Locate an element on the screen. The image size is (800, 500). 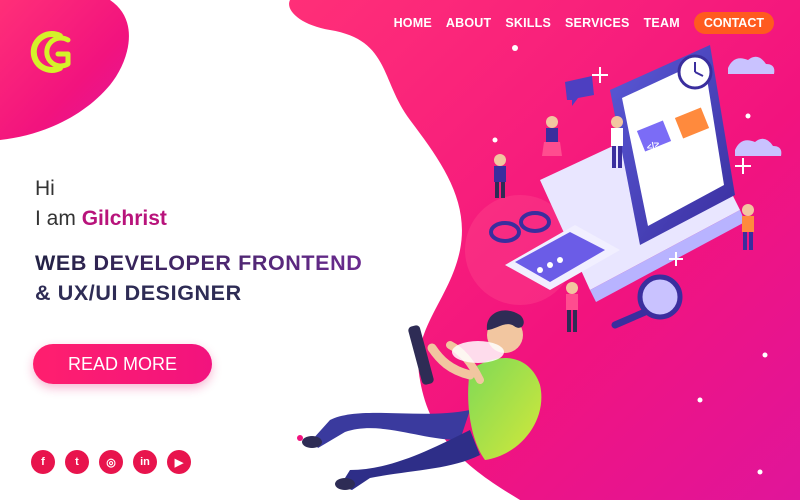
nav-services: SERVICES is located at coordinates (597, 23).